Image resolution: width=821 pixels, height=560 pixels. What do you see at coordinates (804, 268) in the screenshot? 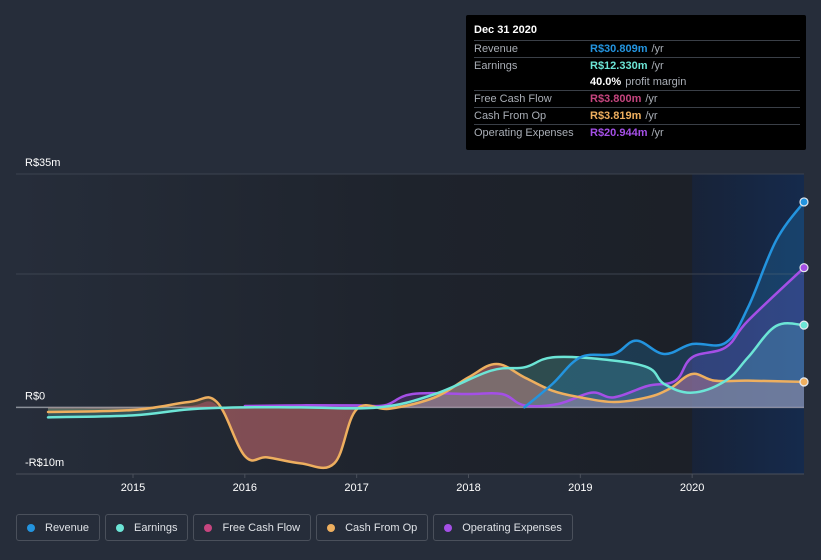
I see `end-marker-opex` at bounding box center [804, 268].